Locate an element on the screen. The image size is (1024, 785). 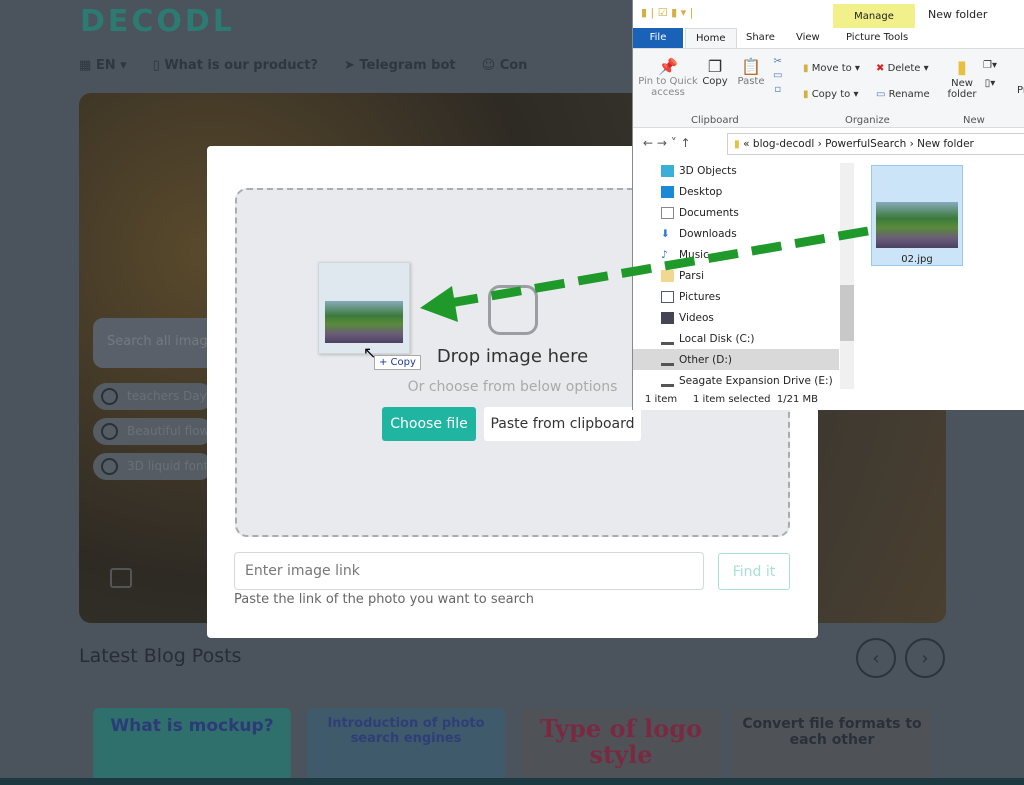
drag-arrow is located at coordinates (644, 274).